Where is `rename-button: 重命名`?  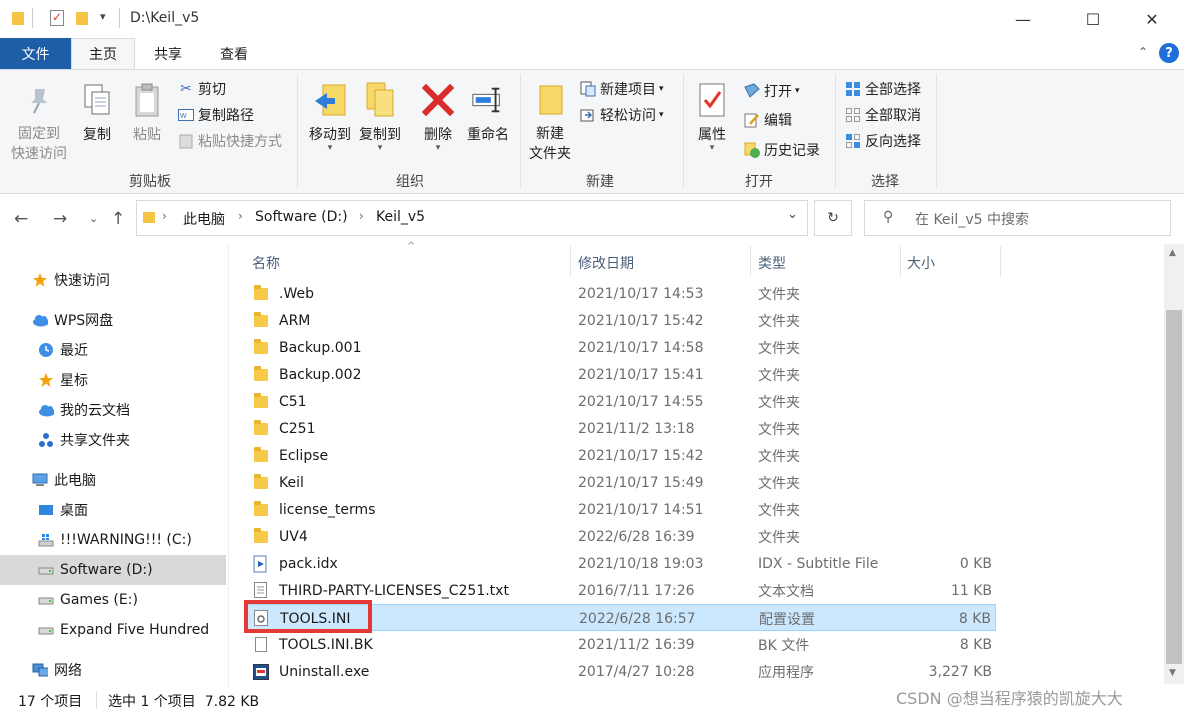
rename-button: 重命名 is located at coordinates (488, 112).